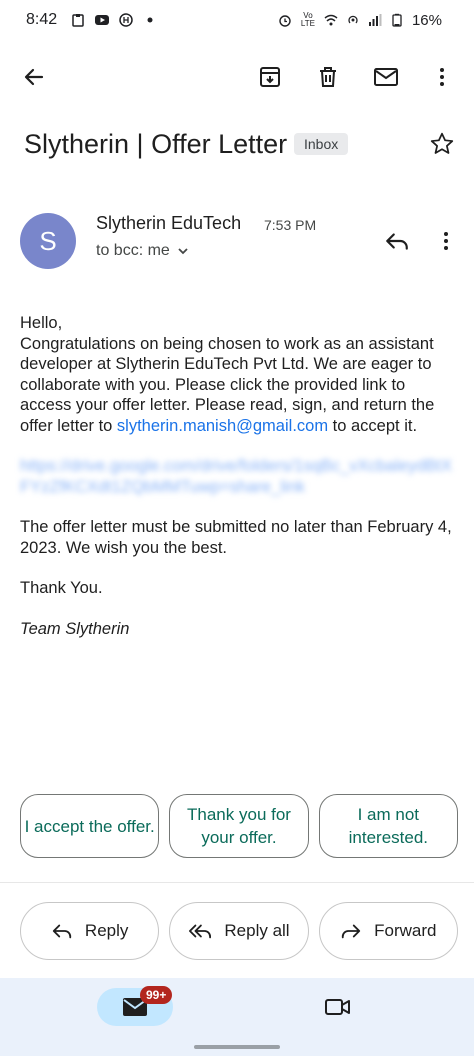 The width and height of the screenshot is (474, 1056). I want to click on action-buttons: Reply Reply all Forward, so click(239, 931).